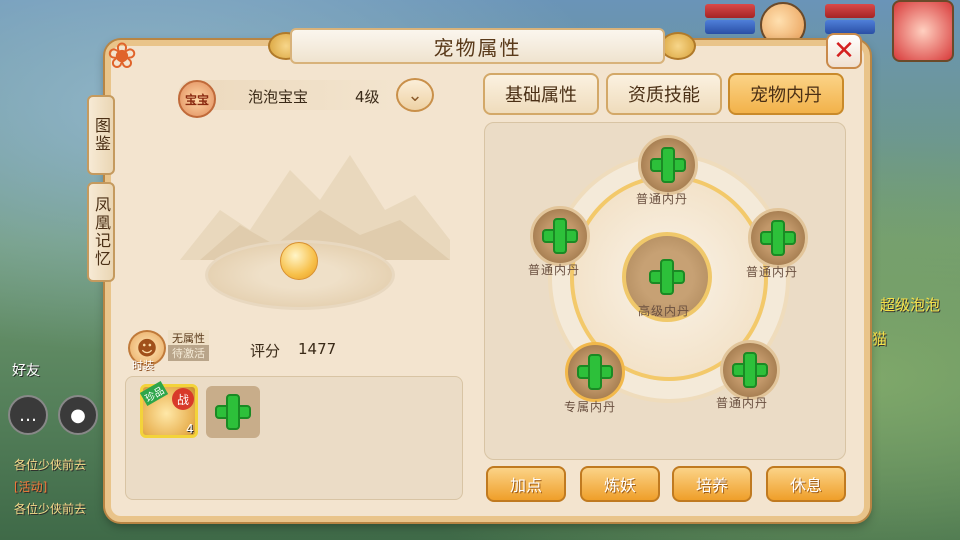 This screenshot has width=960, height=540. Describe the element at coordinates (590, 407) in the screenshot. I see `core-label-exclusive: 专属内丹` at that location.